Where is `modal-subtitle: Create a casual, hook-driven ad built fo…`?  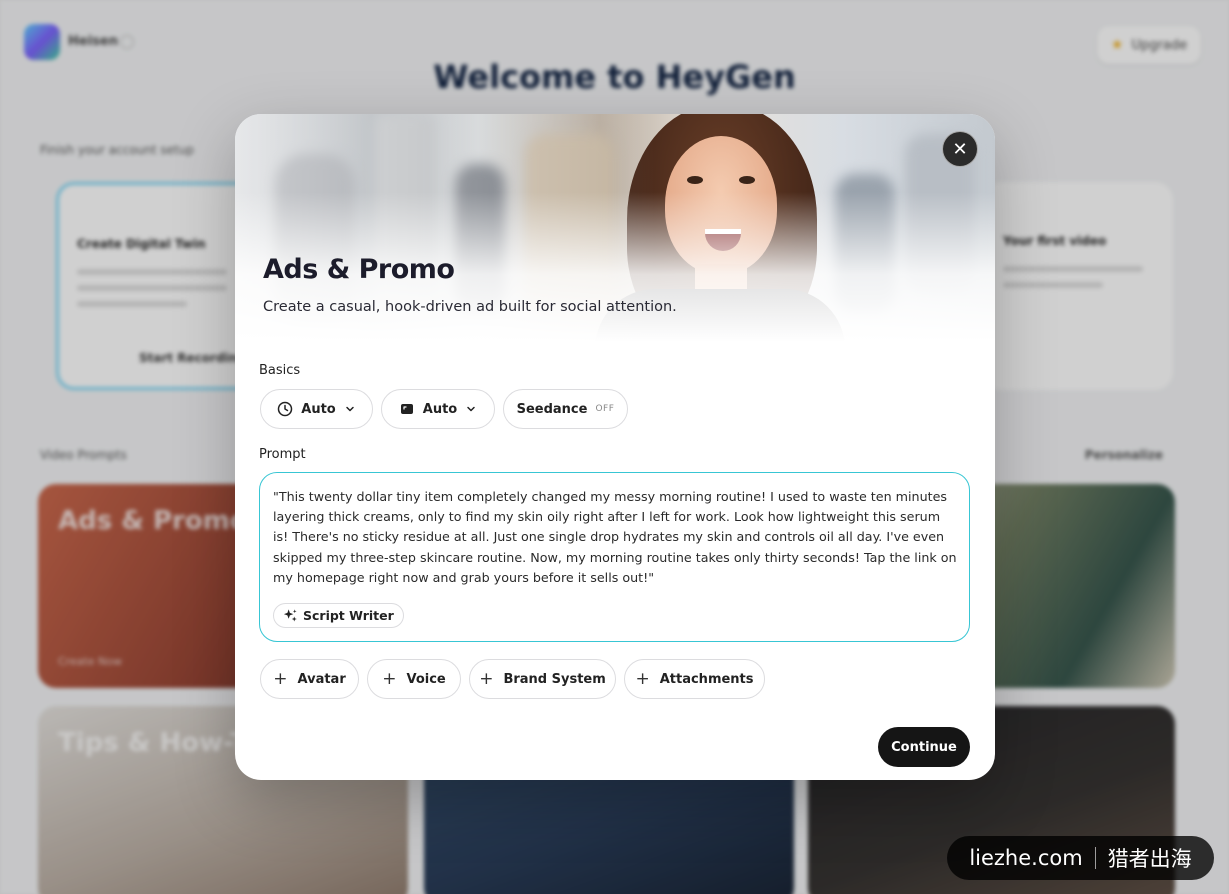 modal-subtitle: Create a casual, hook-driven ad built fo… is located at coordinates (470, 307).